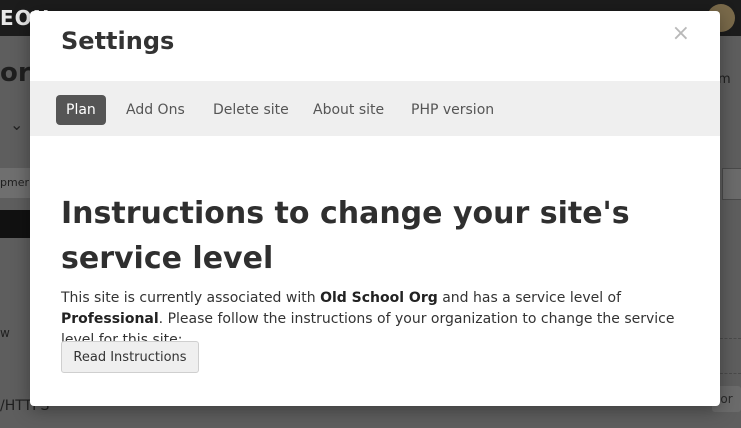 The image size is (741, 428). Describe the element at coordinates (16, 124) in the screenshot. I see `chevron-down-icon: ⌄` at that location.